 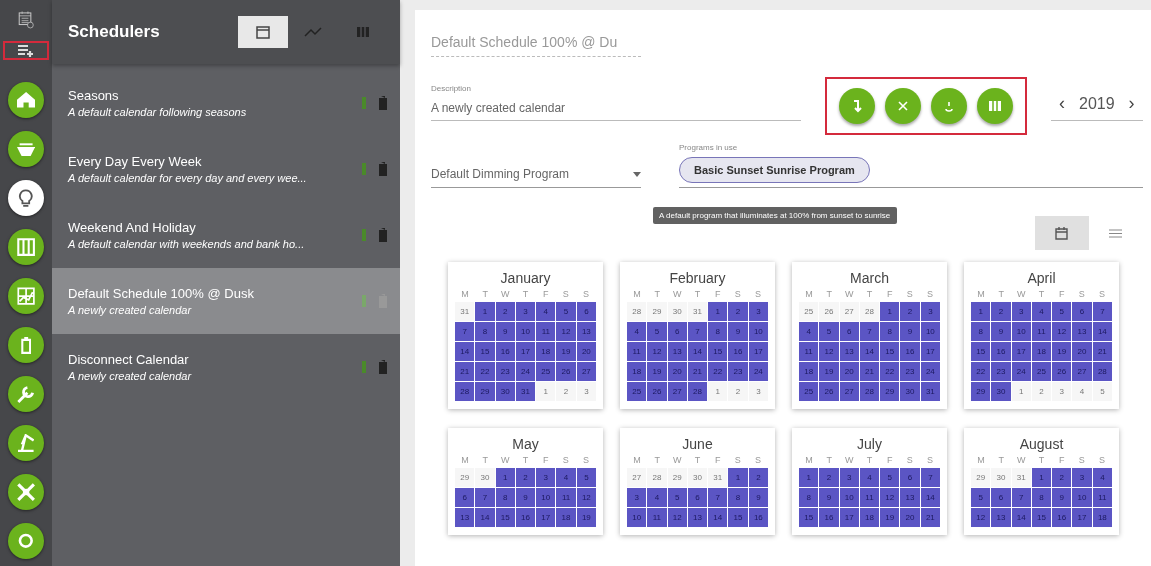 I want to click on day-cell: 18, so click(x=869, y=517).